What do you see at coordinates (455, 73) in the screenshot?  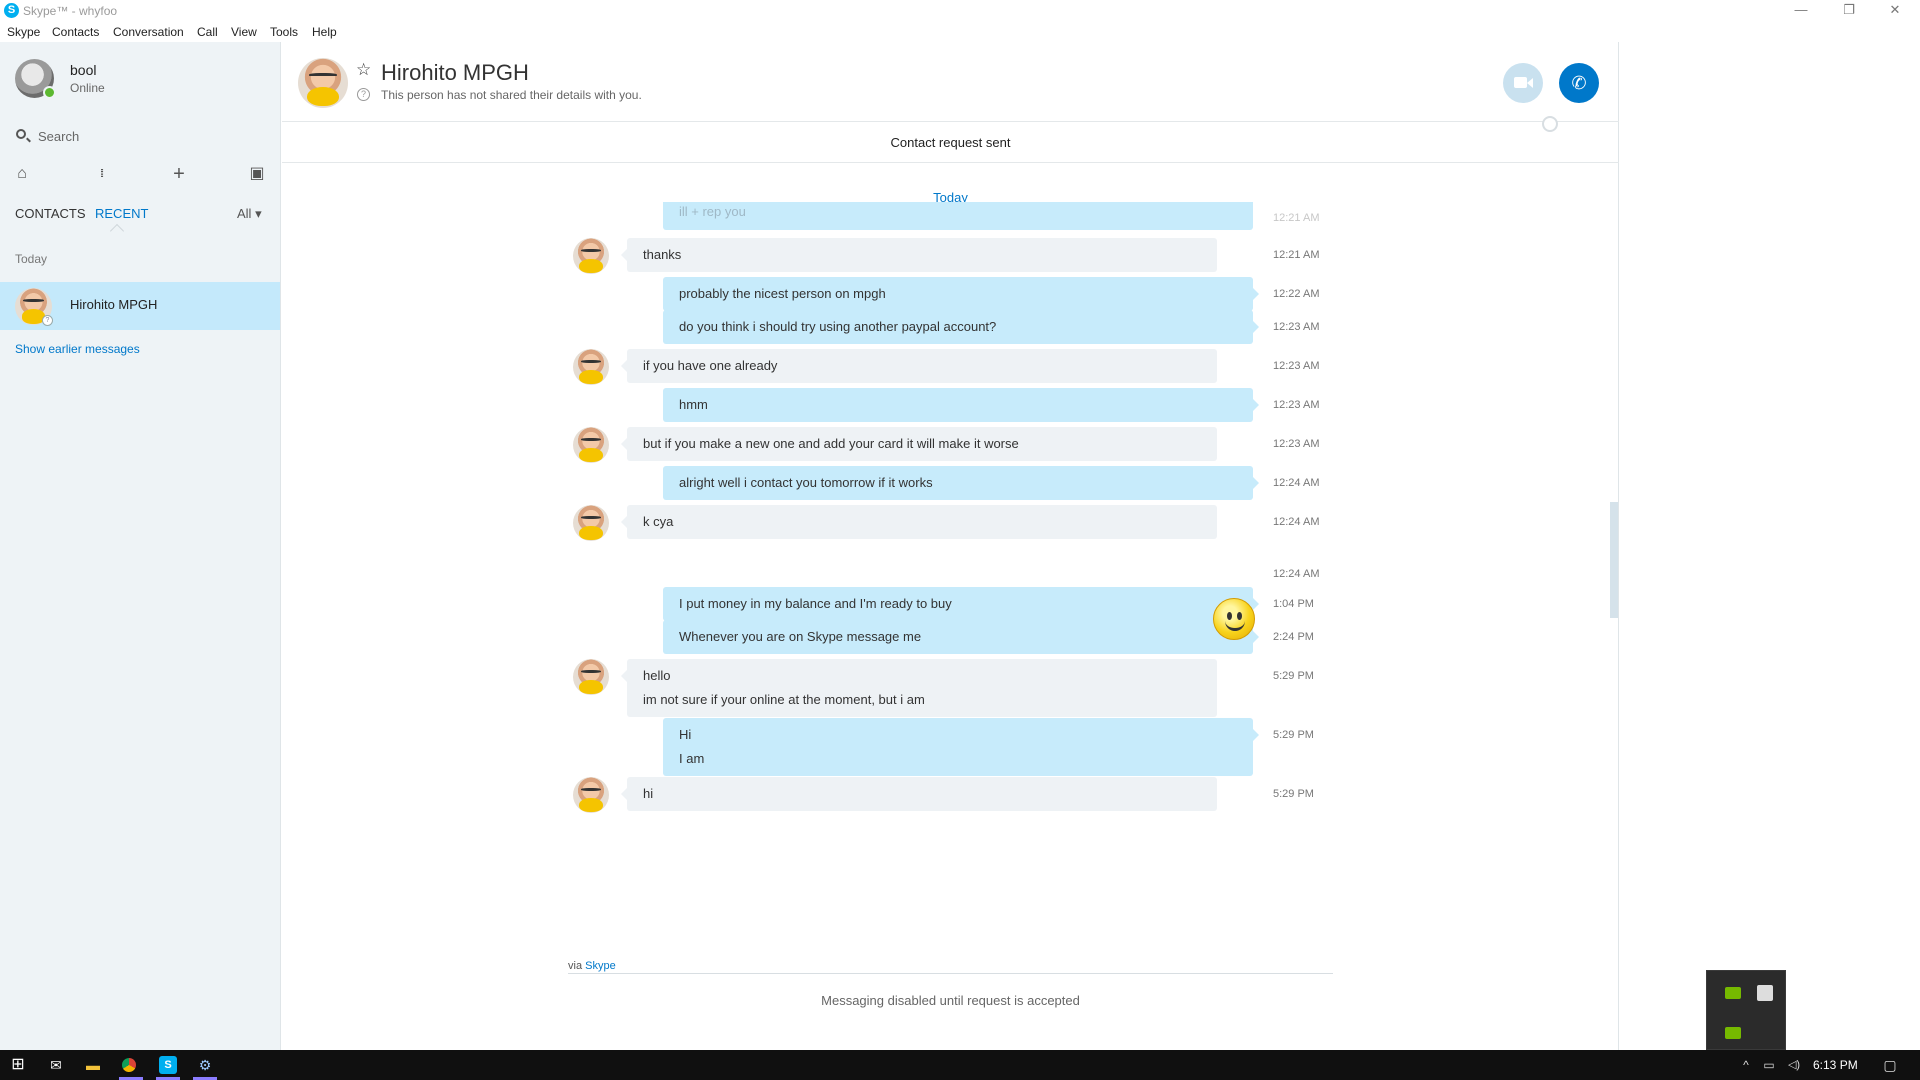 I see `contact-name: Hirohito MPGH` at bounding box center [455, 73].